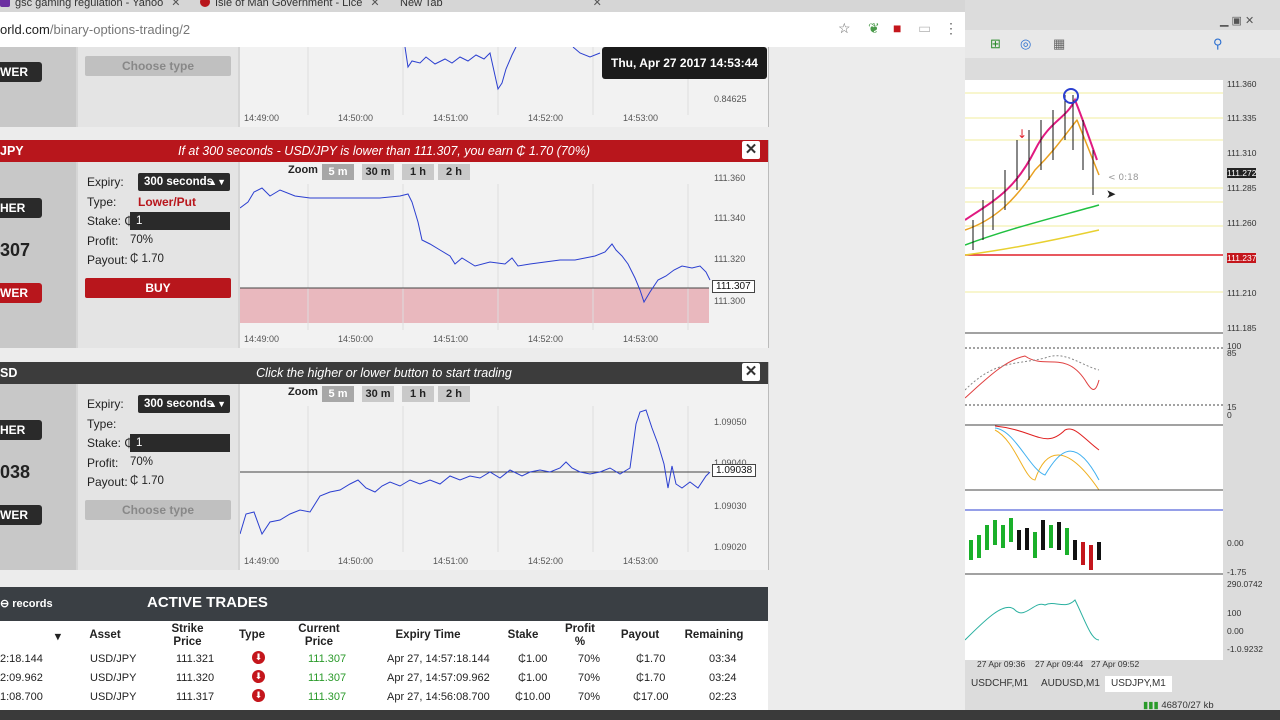 This screenshot has width=1280, height=720. What do you see at coordinates (844, 28) in the screenshot?
I see `bookmark-star-icon: ☆` at bounding box center [844, 28].